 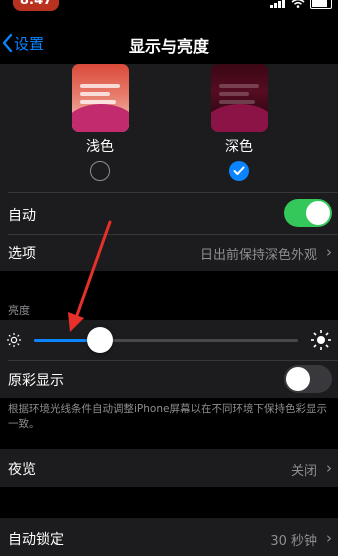 What do you see at coordinates (22, 254) in the screenshot?
I see `options-label: 选项` at bounding box center [22, 254].